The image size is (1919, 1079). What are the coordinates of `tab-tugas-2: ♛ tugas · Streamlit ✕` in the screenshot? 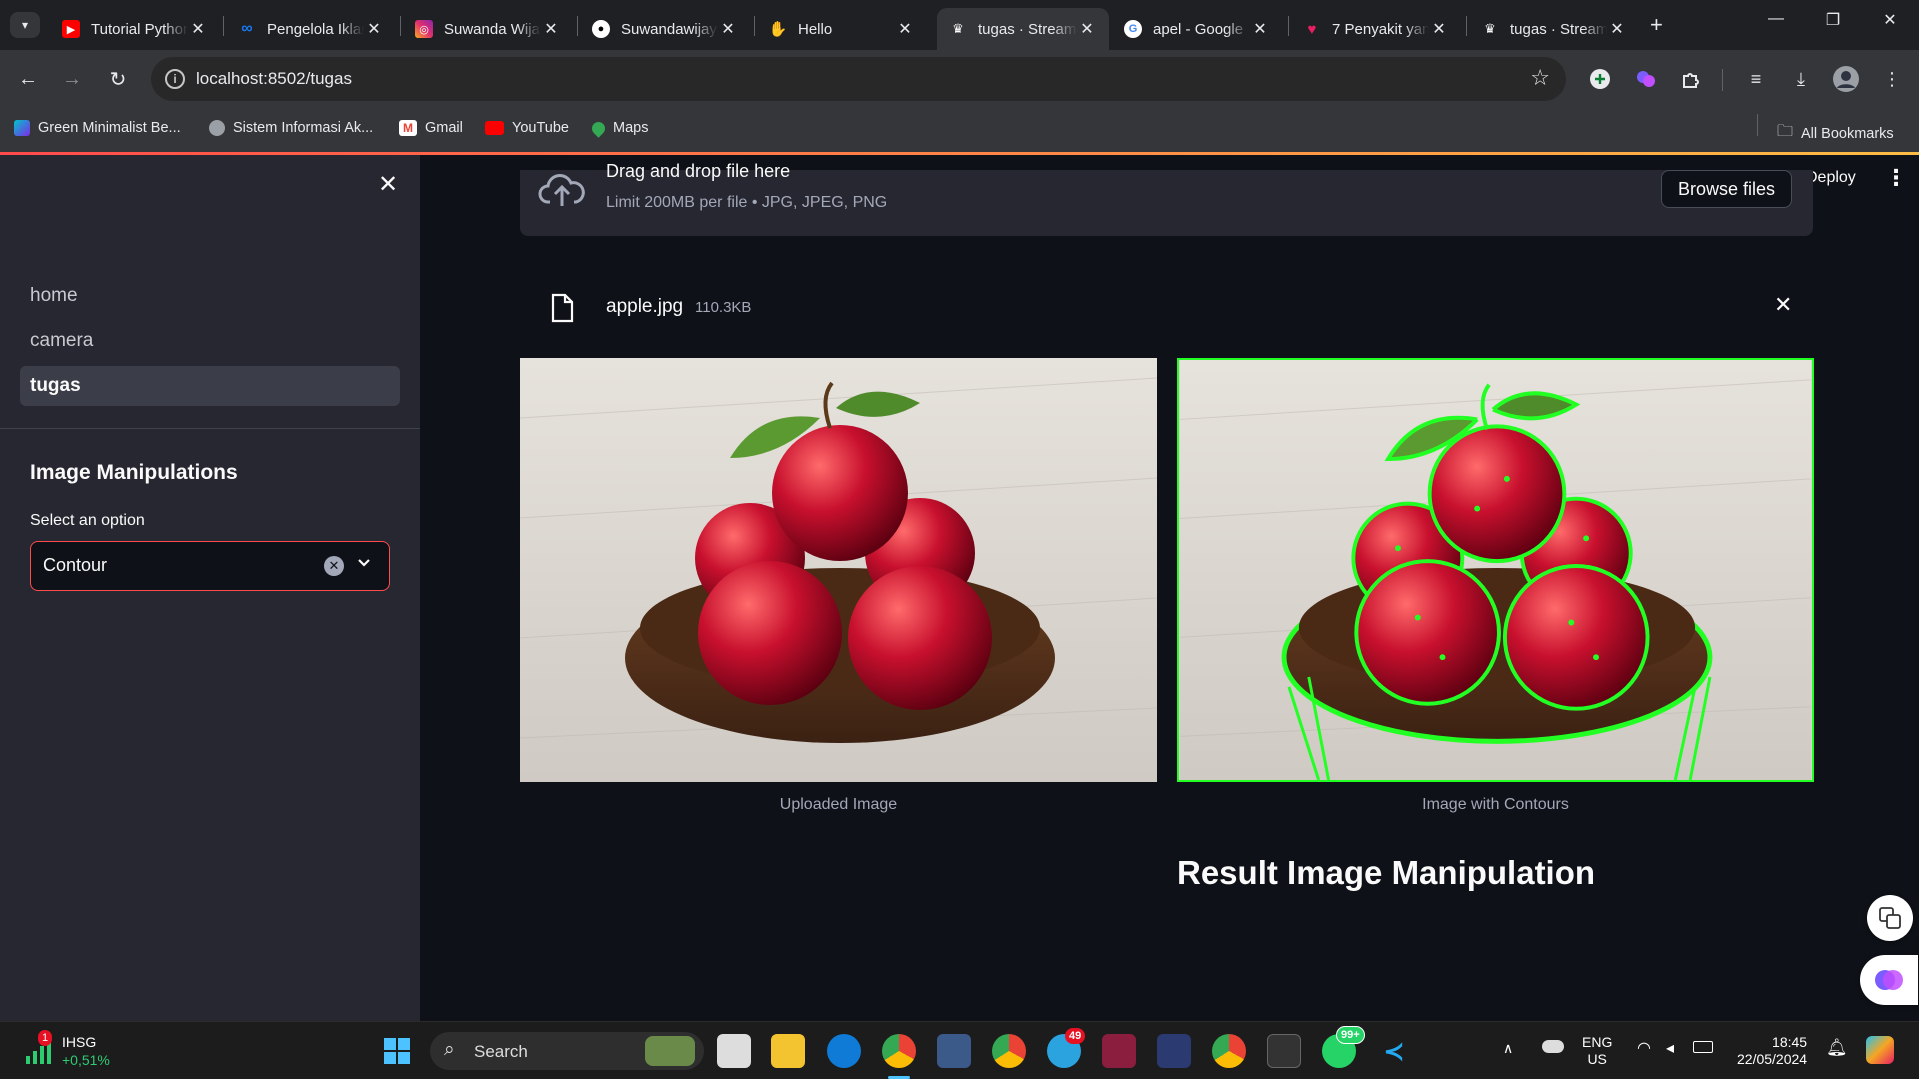 It's located at (1554, 29).